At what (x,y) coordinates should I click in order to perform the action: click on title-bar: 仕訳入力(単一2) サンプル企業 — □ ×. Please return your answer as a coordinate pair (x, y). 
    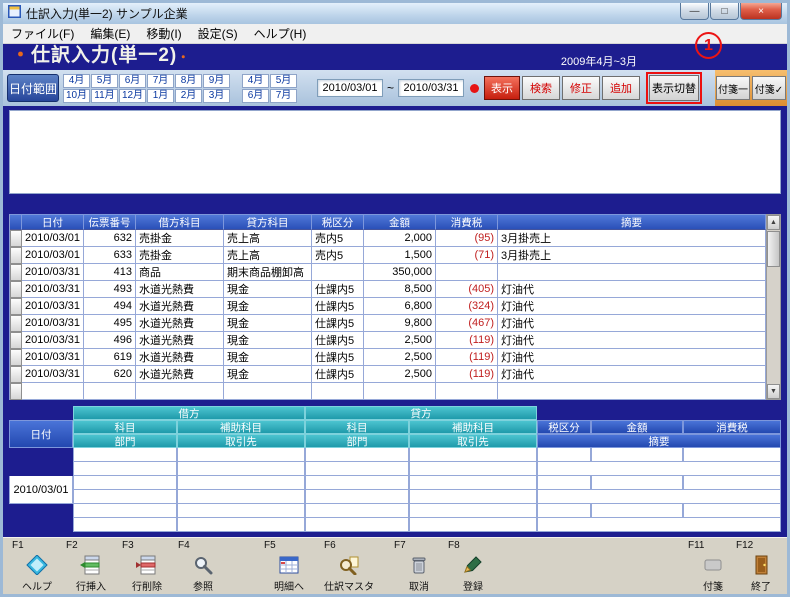
    Looking at the image, I should click on (395, 13).